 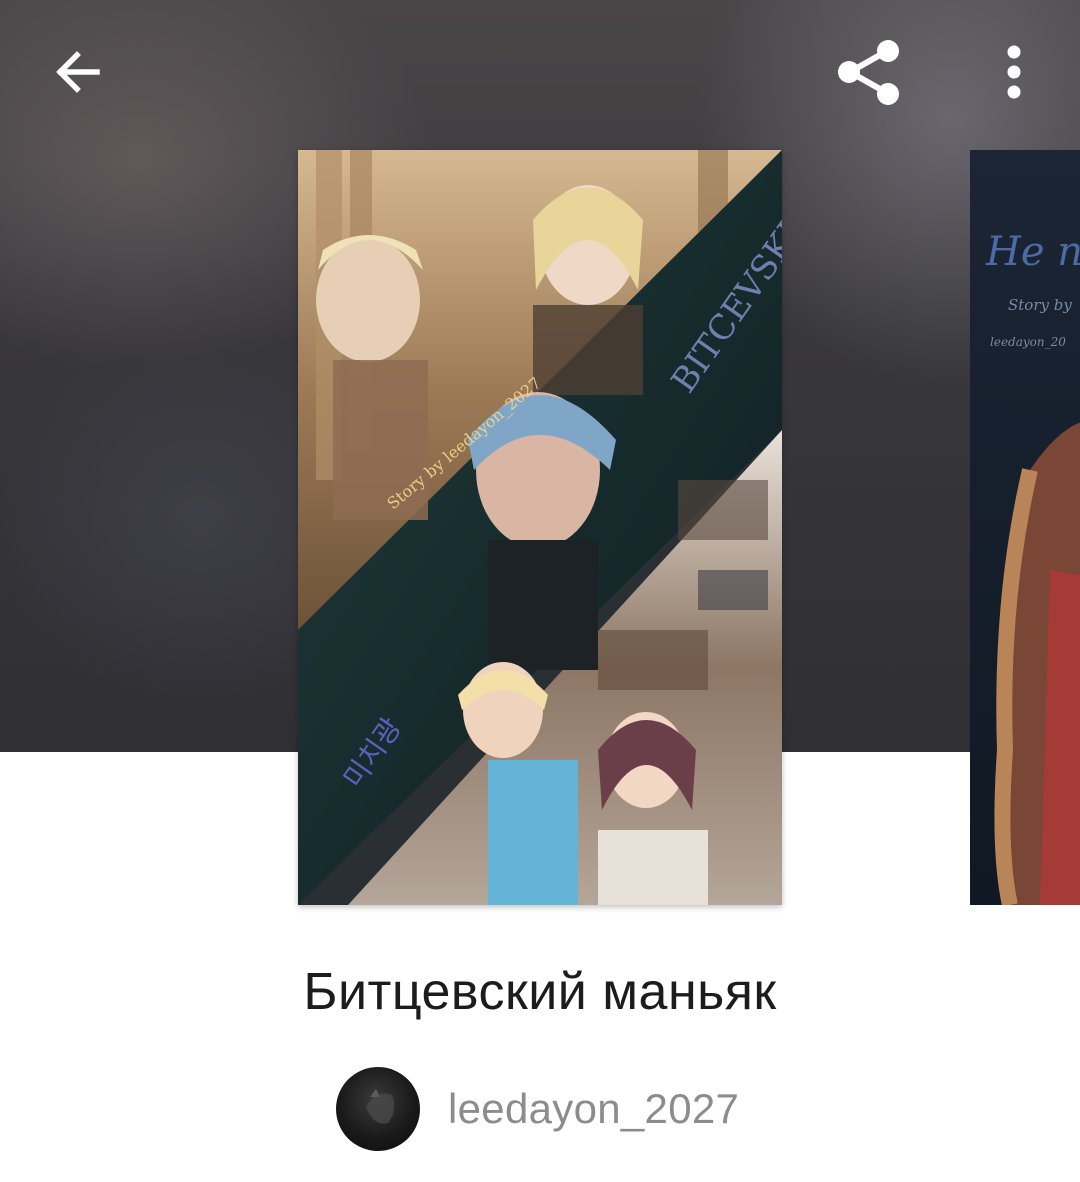 I want to click on svg-text: leedayon_20, so click(x=1028, y=342).